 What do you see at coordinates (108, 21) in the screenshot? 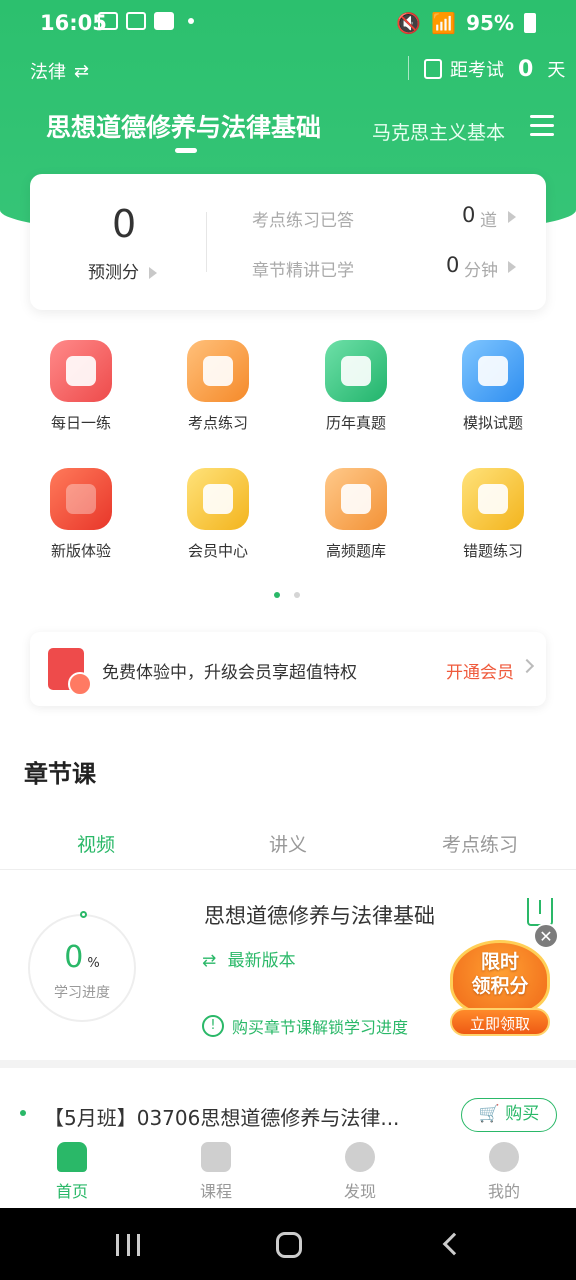
I see `gallery-icon` at bounding box center [108, 21].